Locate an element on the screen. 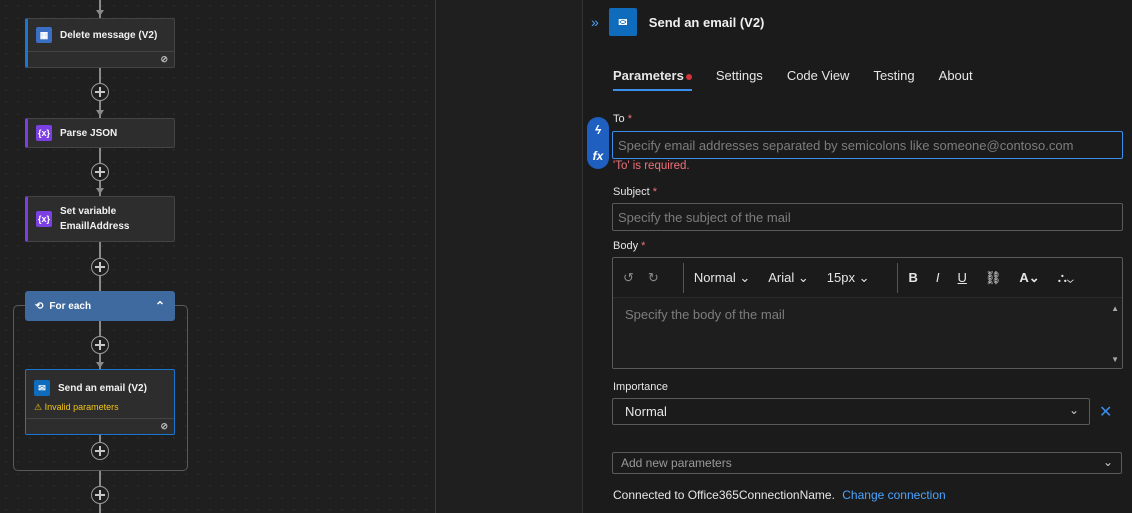 The height and width of the screenshot is (513, 1132). add-parameters-select: Add new parameters ⌄ is located at coordinates (867, 463).